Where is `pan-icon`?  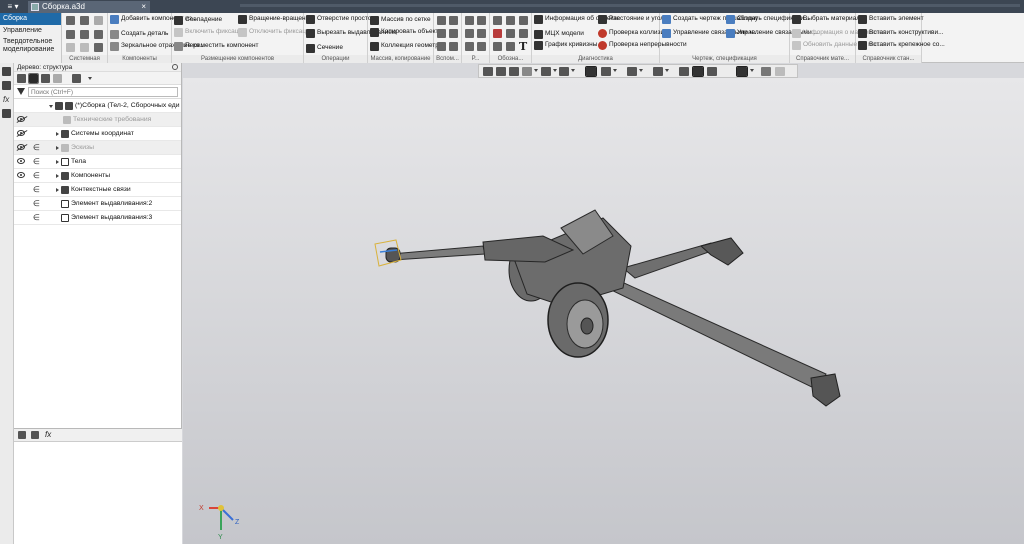
pan-icon is located at coordinates (514, 71).